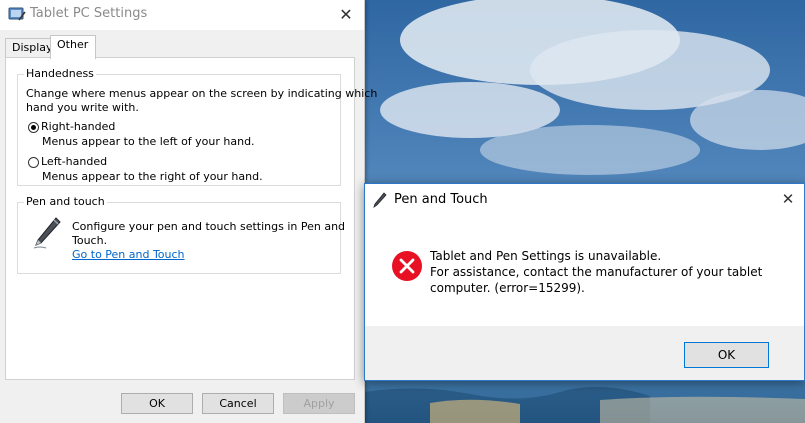 Image resolution: width=805 pixels, height=423 pixels. I want to click on title-bar: Tablet PC Settings ✕, so click(182, 15).